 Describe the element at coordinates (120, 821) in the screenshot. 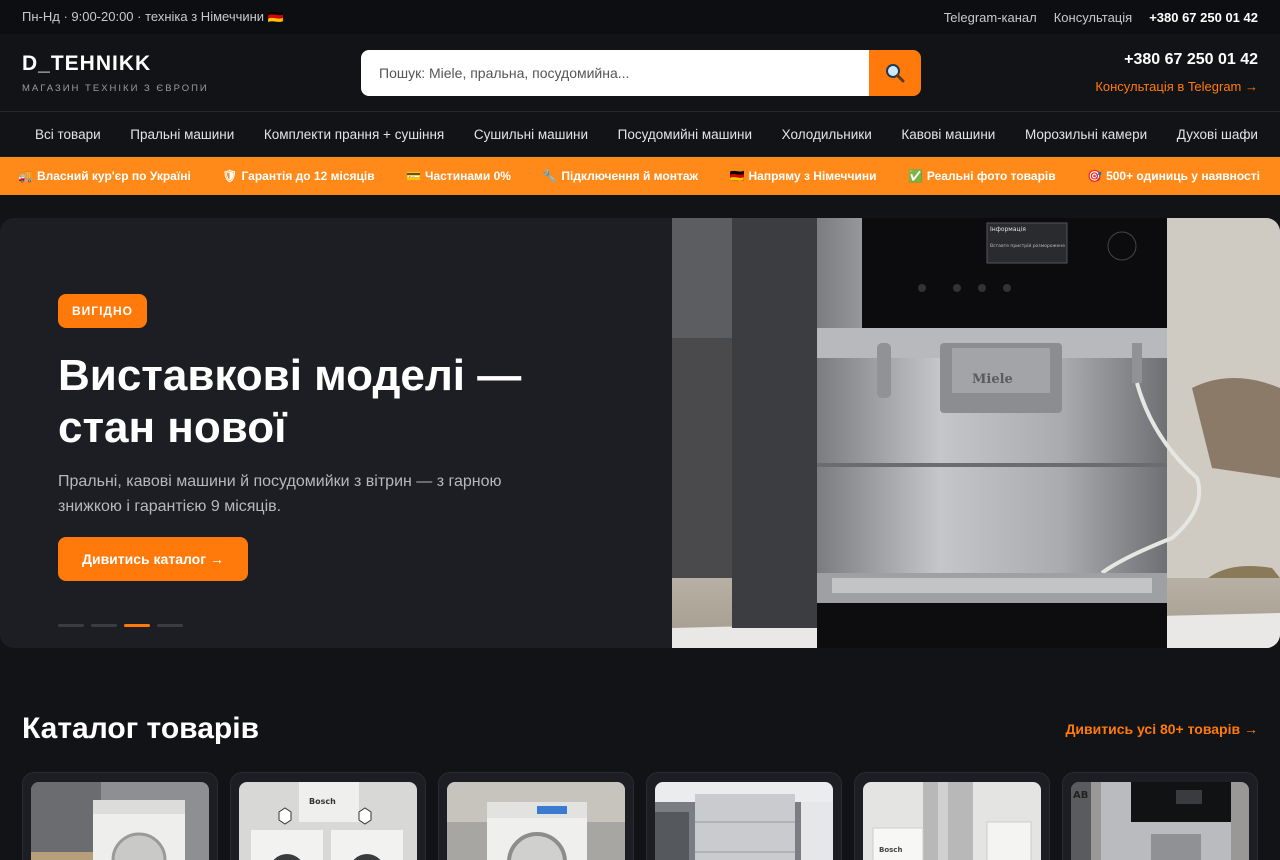

I see `product-image-washer-miele` at that location.